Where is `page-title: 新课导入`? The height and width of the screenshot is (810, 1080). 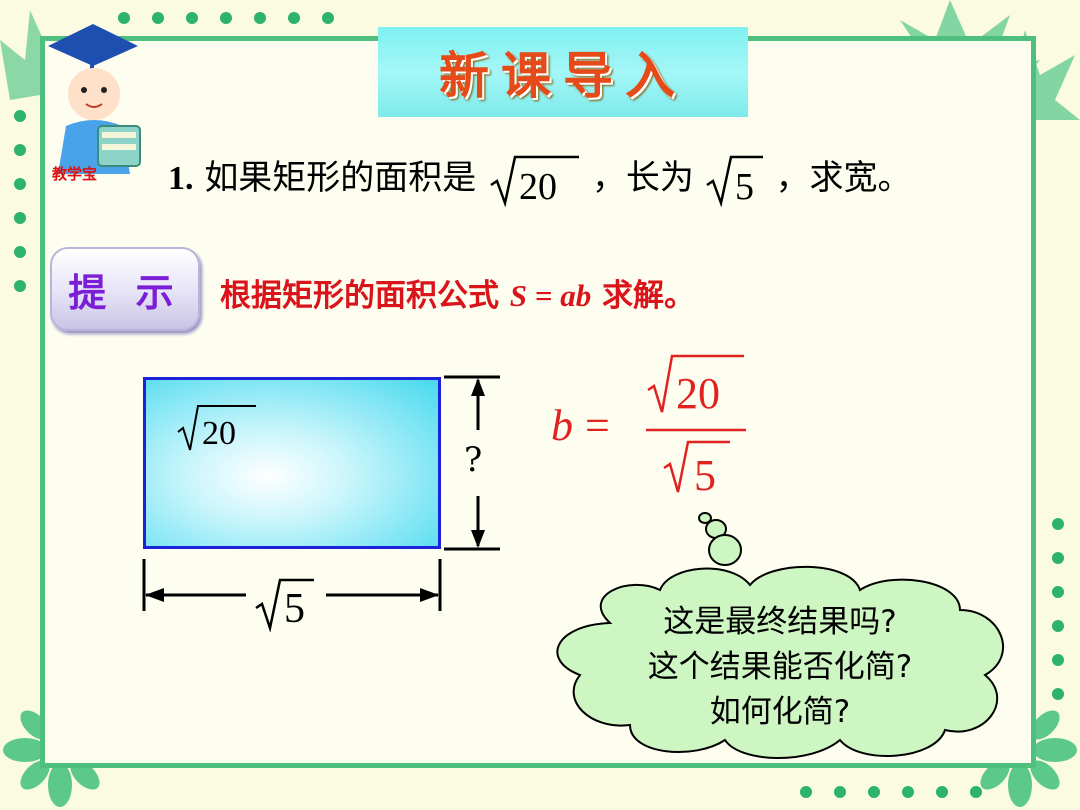
page-title: 新课导入 is located at coordinates (563, 76).